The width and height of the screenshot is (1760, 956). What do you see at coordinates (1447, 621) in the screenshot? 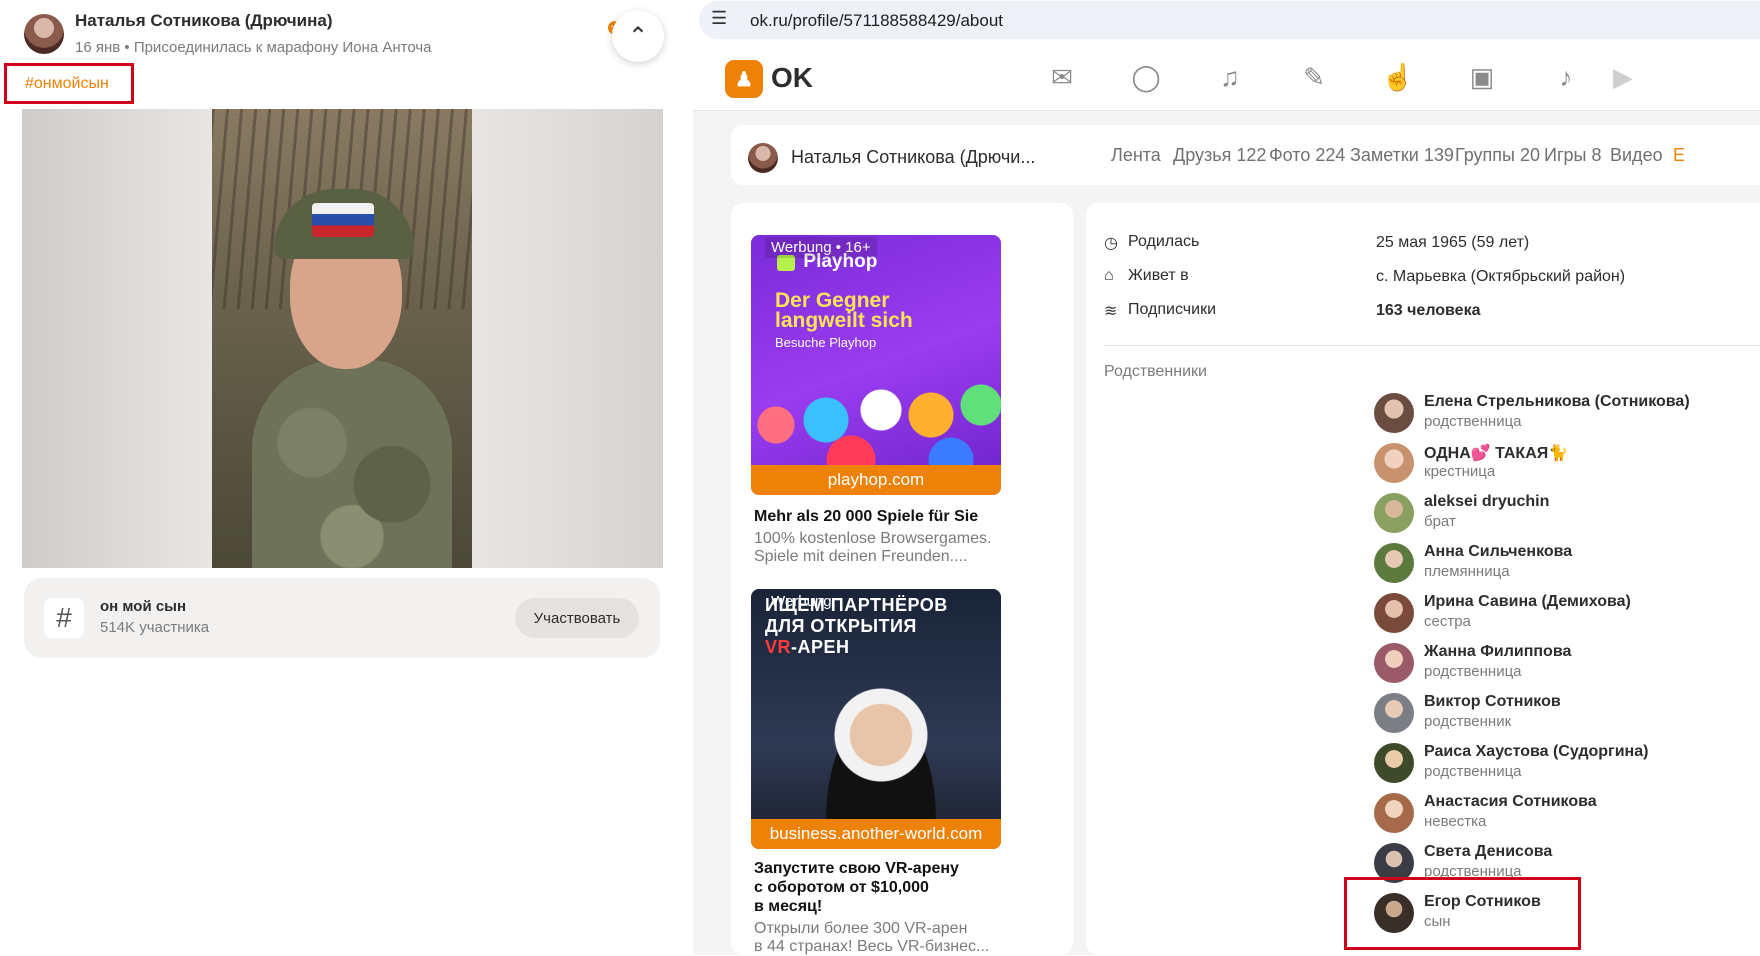
I see `relative-role: сестра` at bounding box center [1447, 621].